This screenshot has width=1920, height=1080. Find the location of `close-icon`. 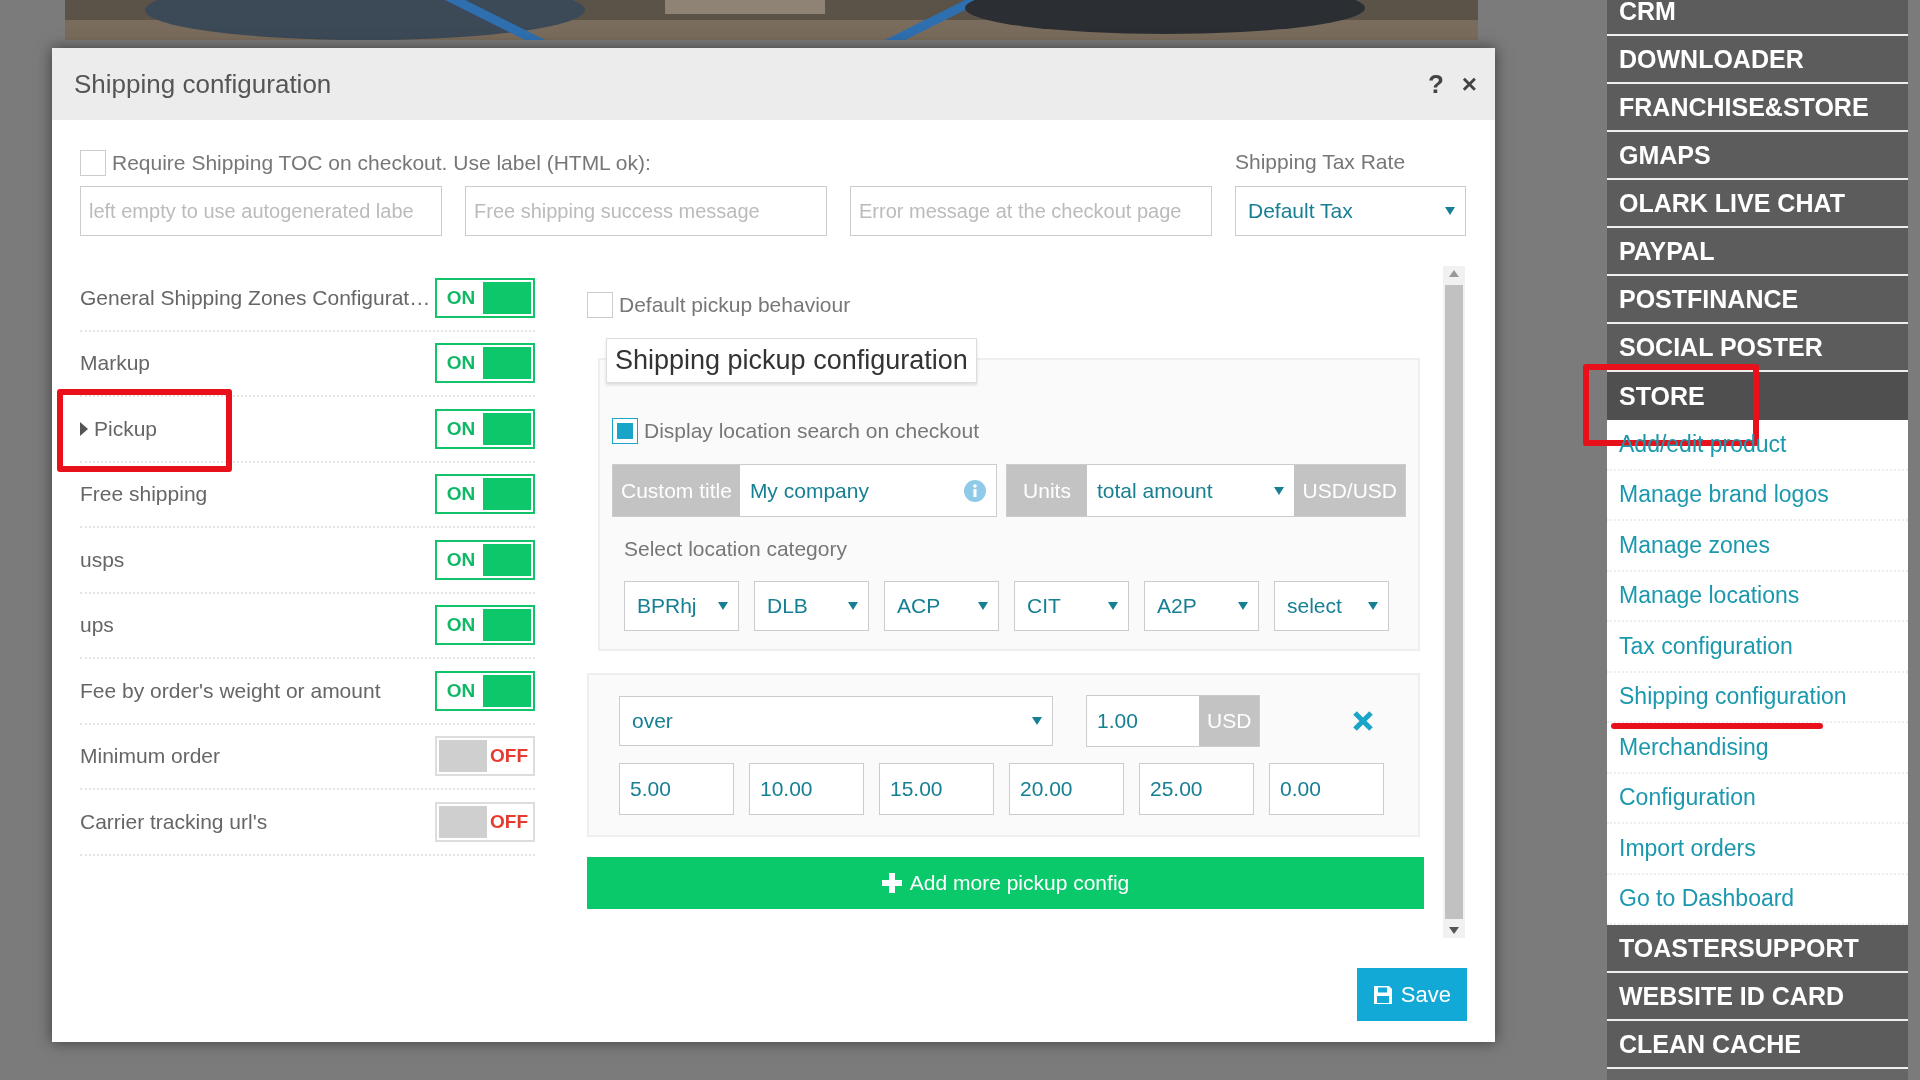

close-icon is located at coordinates (1363, 721).